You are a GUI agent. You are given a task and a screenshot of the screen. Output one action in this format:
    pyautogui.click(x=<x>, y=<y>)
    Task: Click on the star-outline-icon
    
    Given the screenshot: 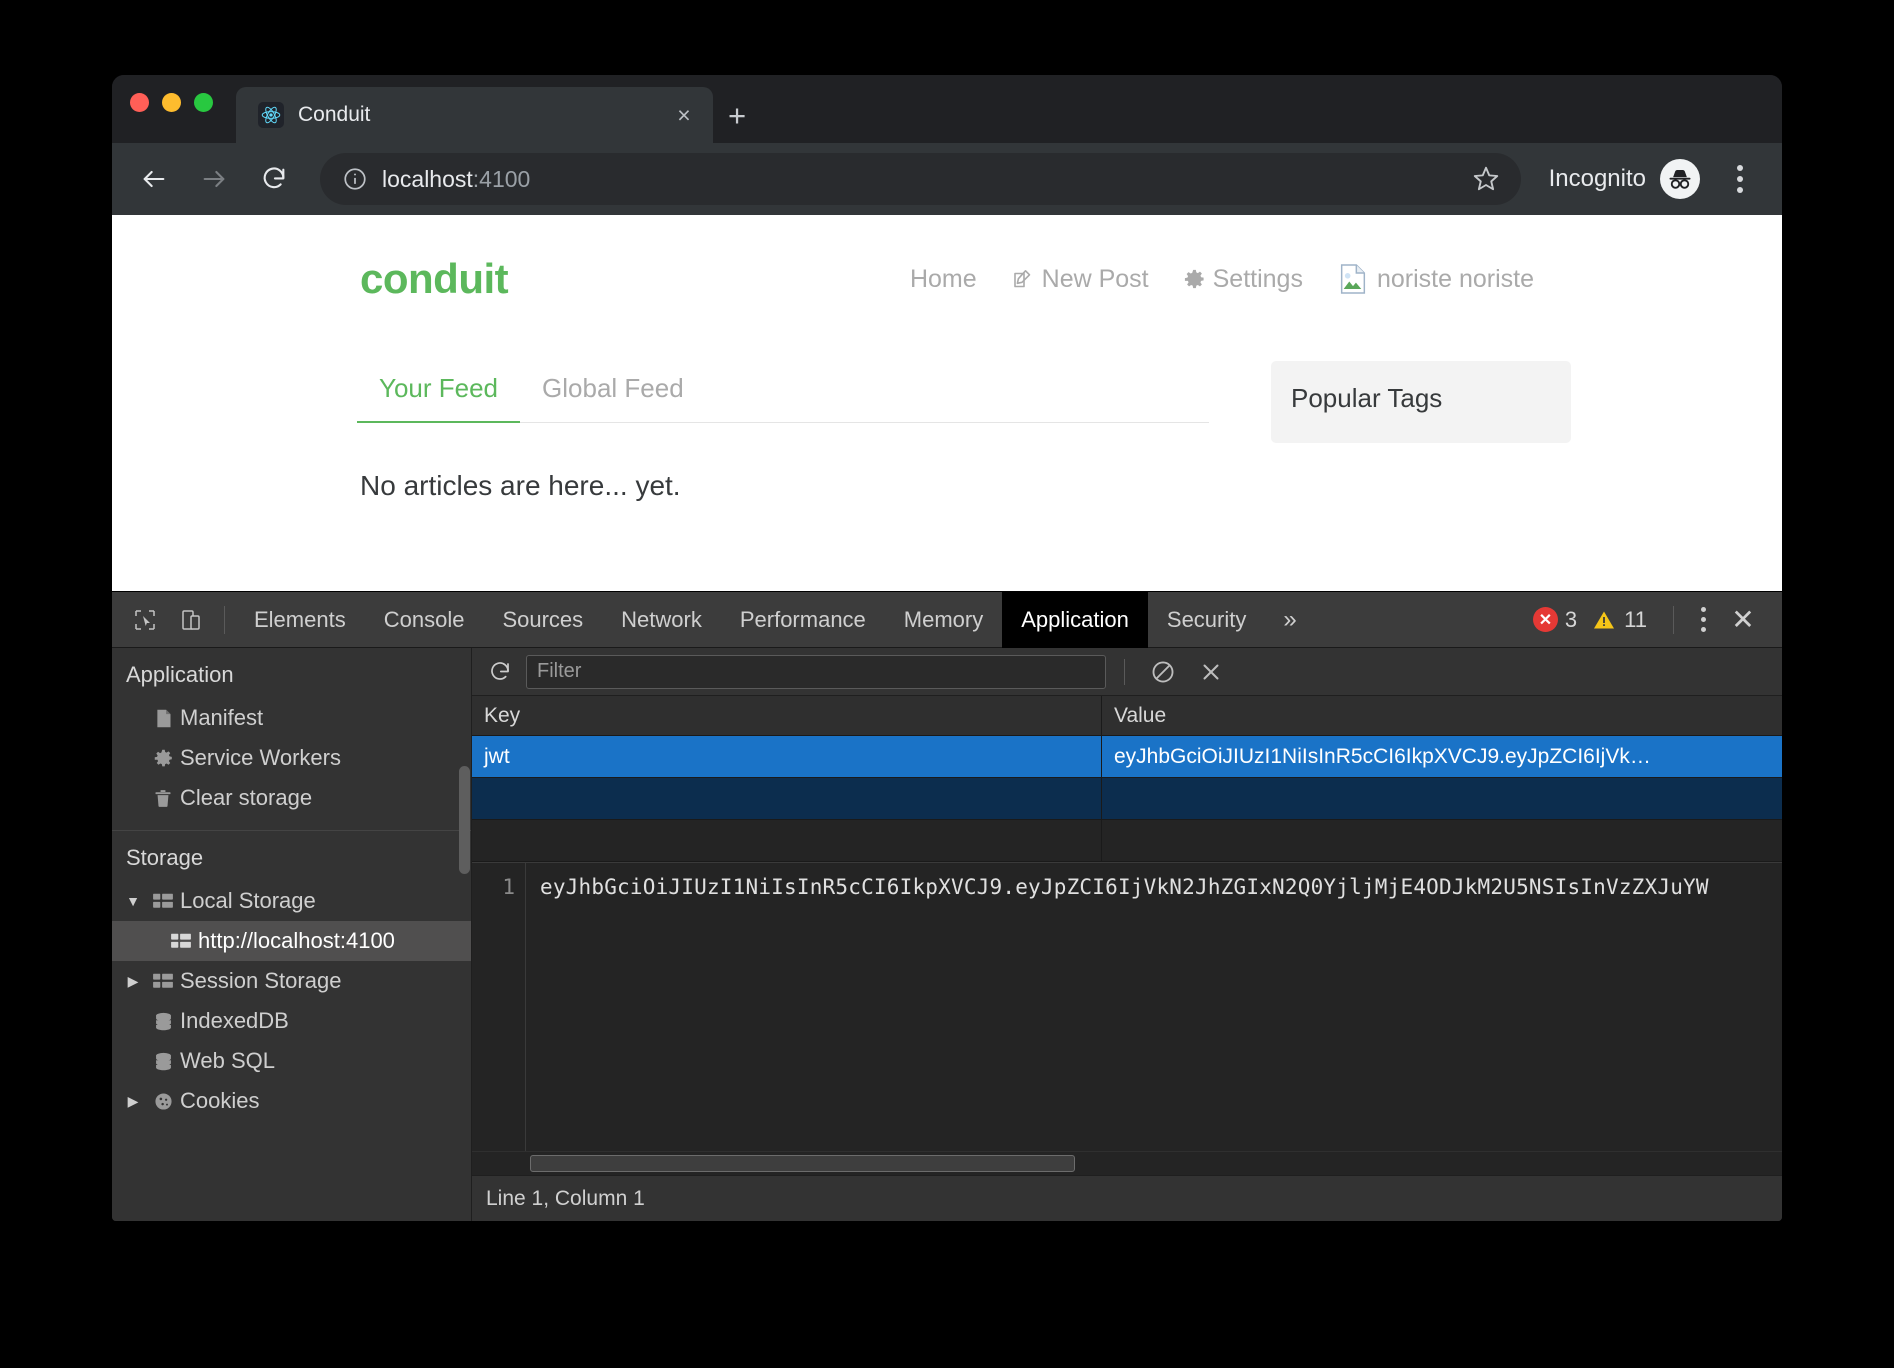 What is the action you would take?
    pyautogui.click(x=1486, y=179)
    